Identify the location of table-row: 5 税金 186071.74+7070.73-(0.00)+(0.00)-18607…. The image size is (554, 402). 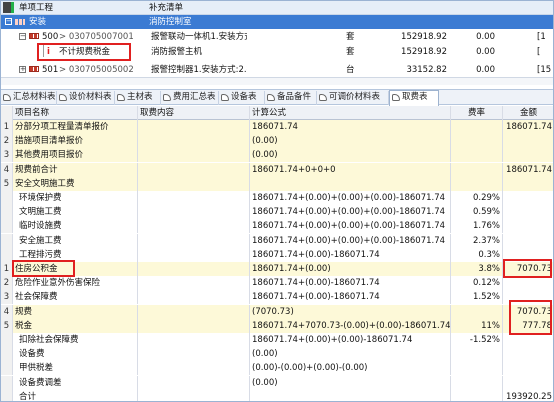
(277, 325).